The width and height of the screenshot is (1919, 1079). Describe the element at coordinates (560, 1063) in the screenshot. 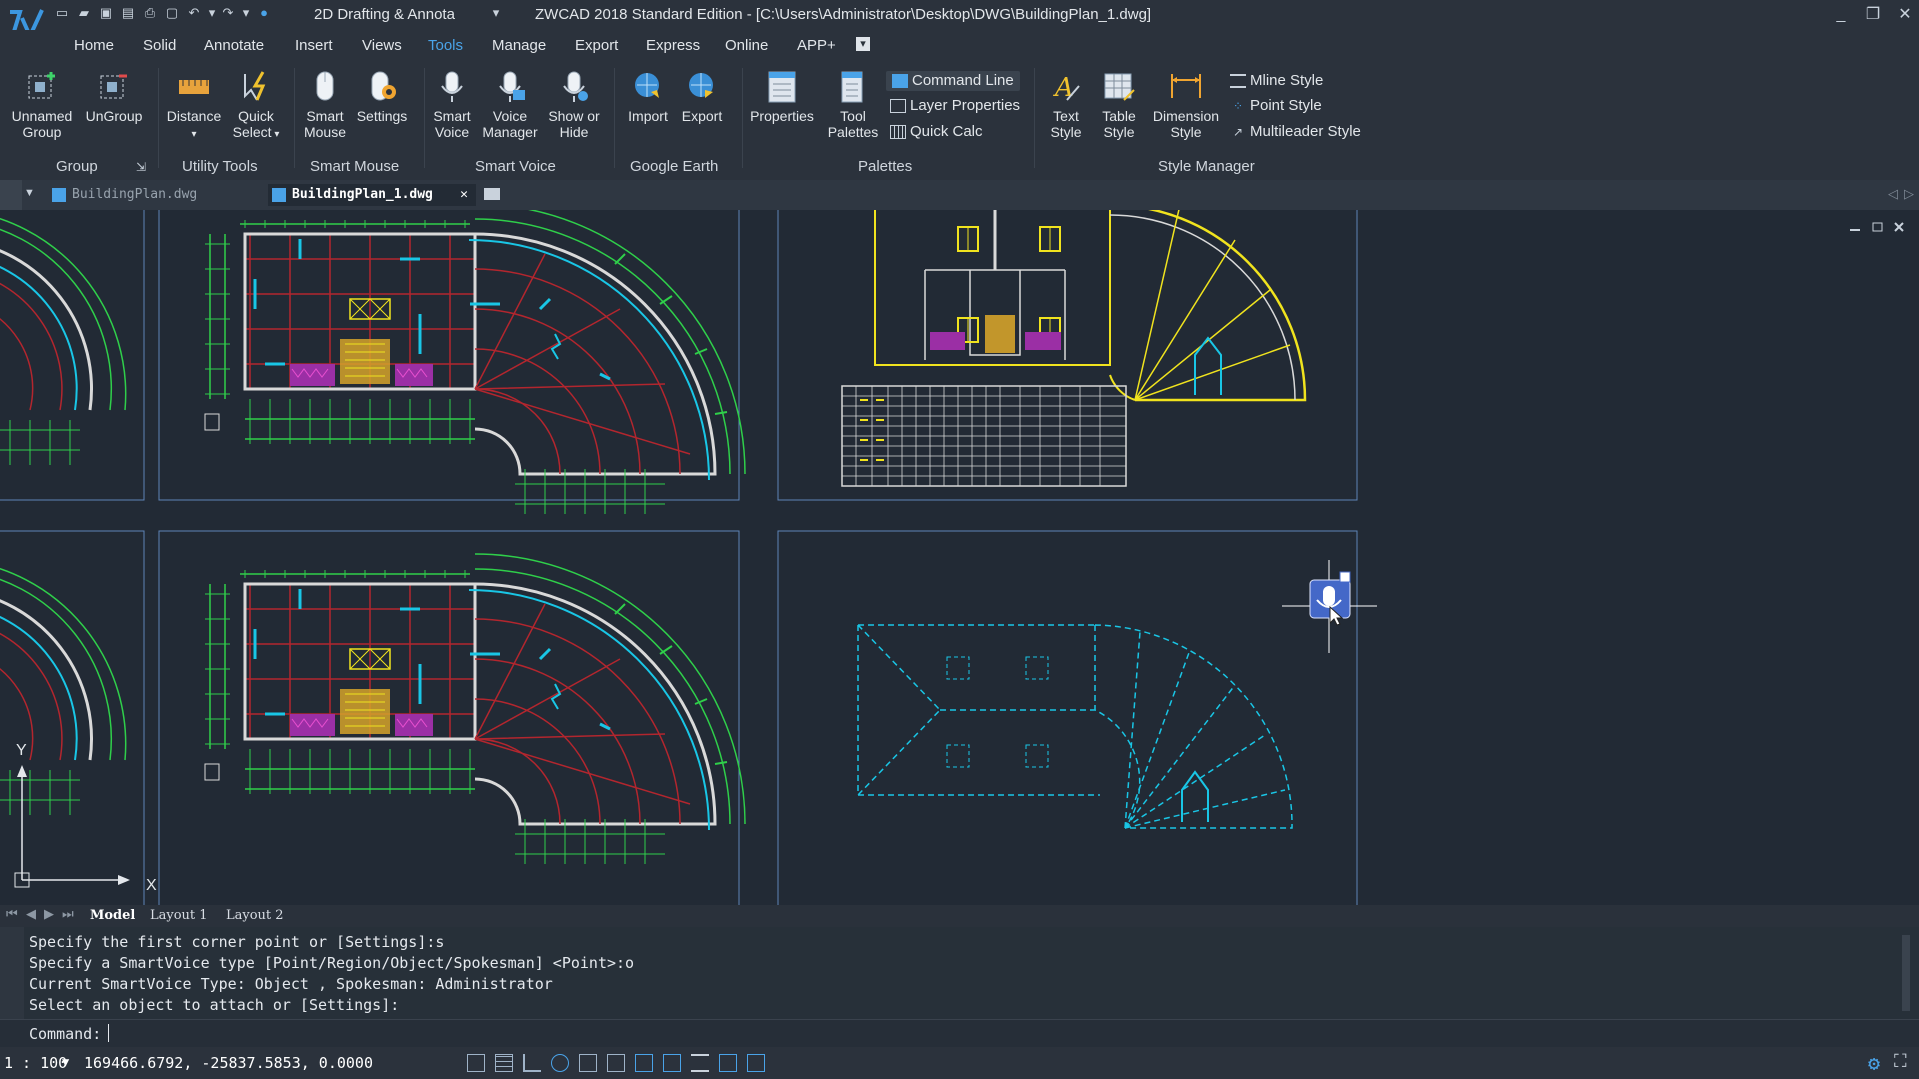

I see `polar-tracking-icon` at that location.